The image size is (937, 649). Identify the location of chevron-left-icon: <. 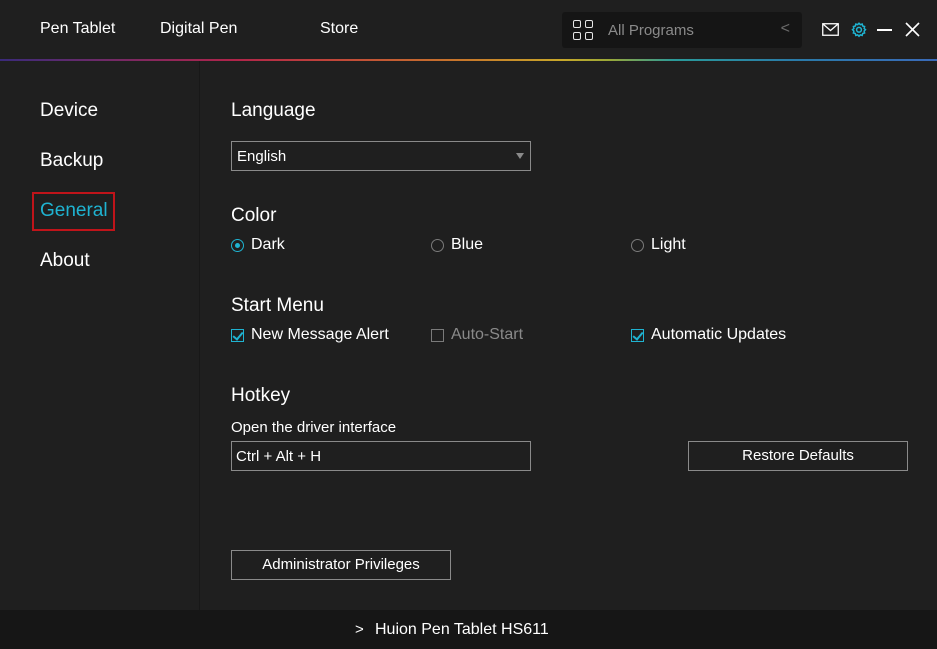
(785, 29).